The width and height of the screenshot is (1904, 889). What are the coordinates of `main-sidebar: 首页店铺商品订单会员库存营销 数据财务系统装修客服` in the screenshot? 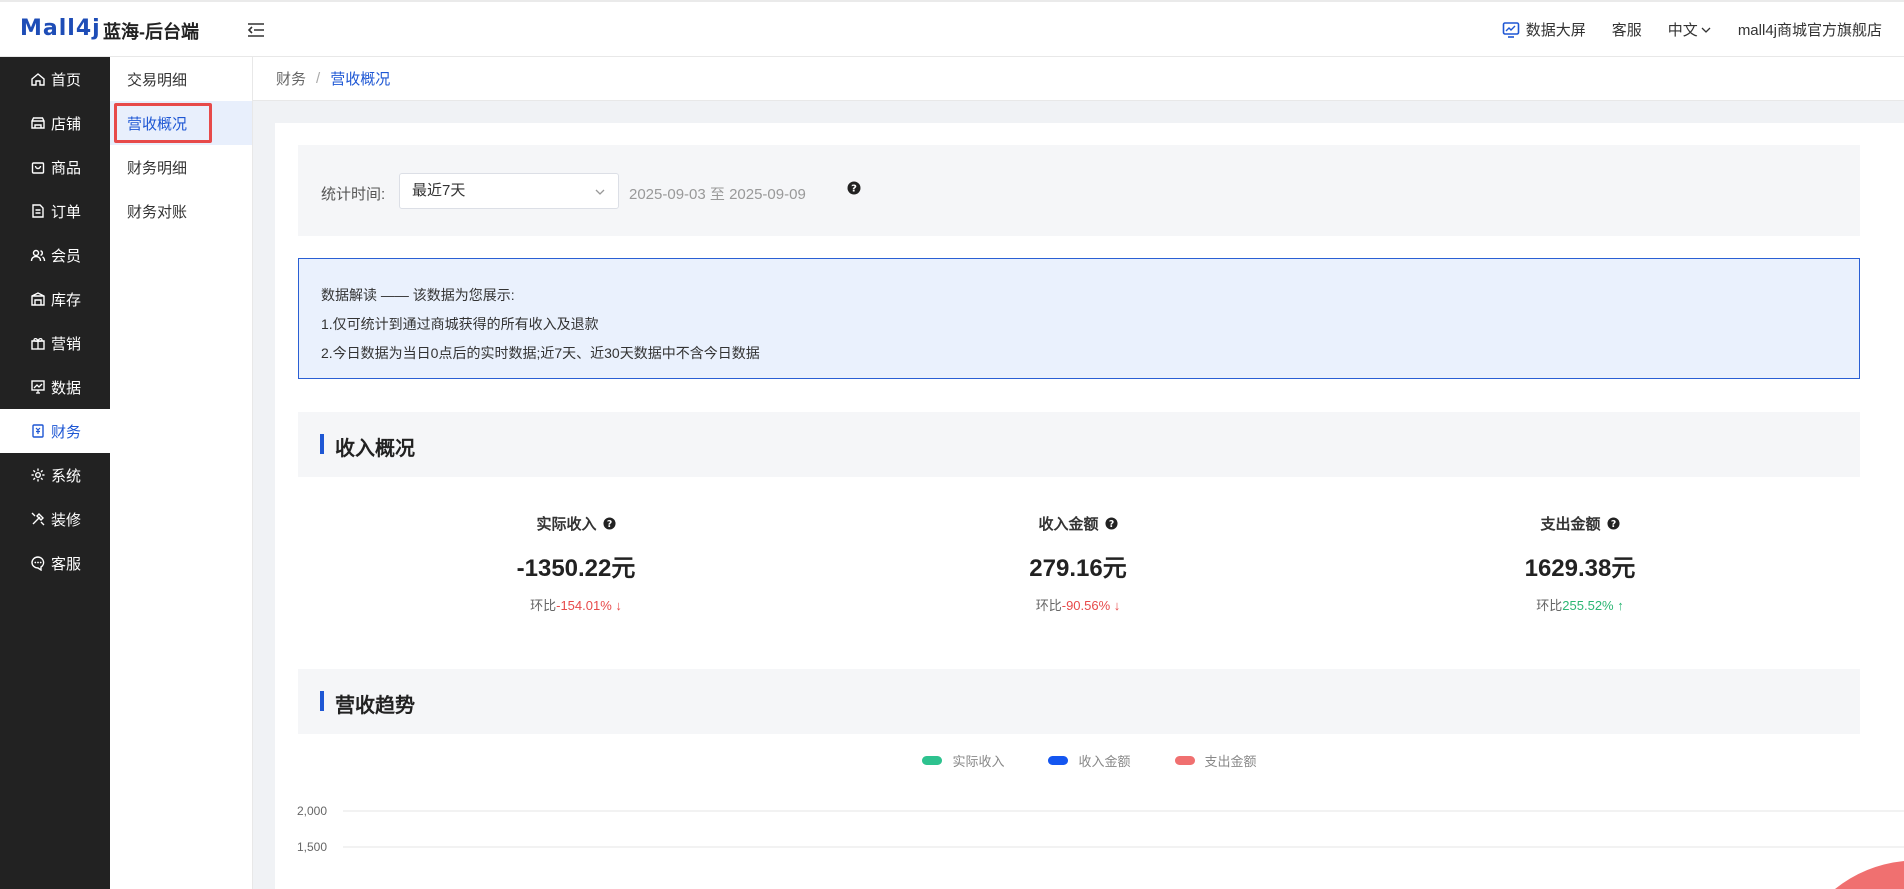 It's located at (55, 473).